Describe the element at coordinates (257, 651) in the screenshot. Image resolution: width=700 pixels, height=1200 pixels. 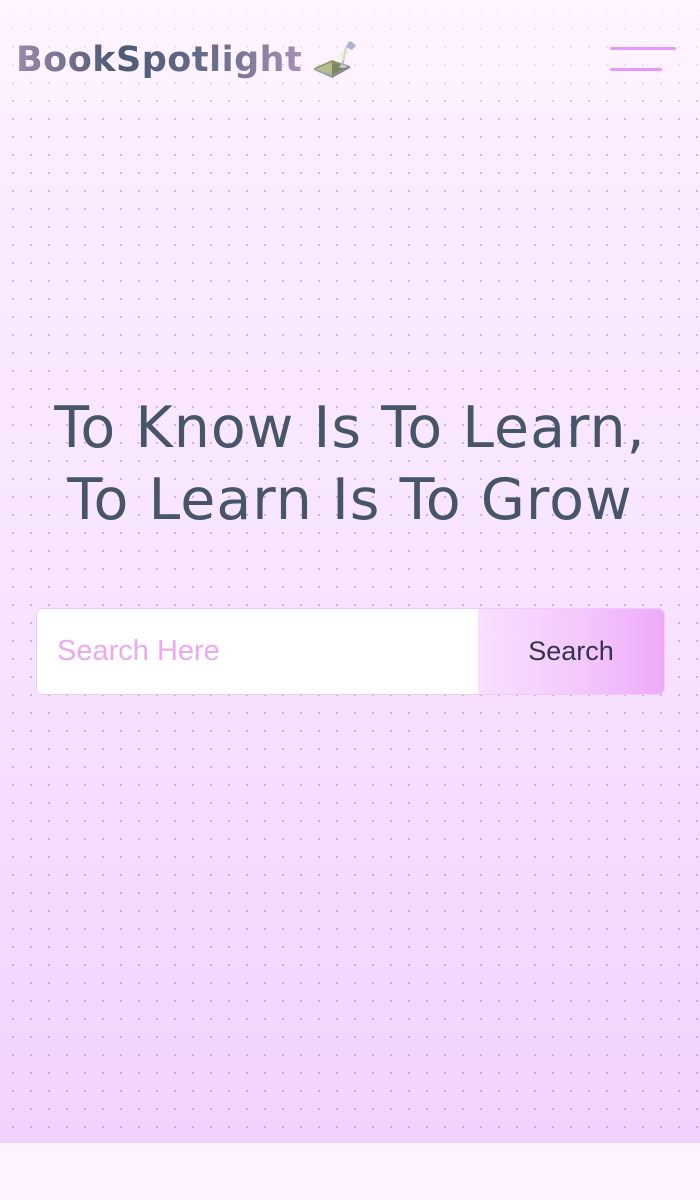
I see `search-input` at that location.